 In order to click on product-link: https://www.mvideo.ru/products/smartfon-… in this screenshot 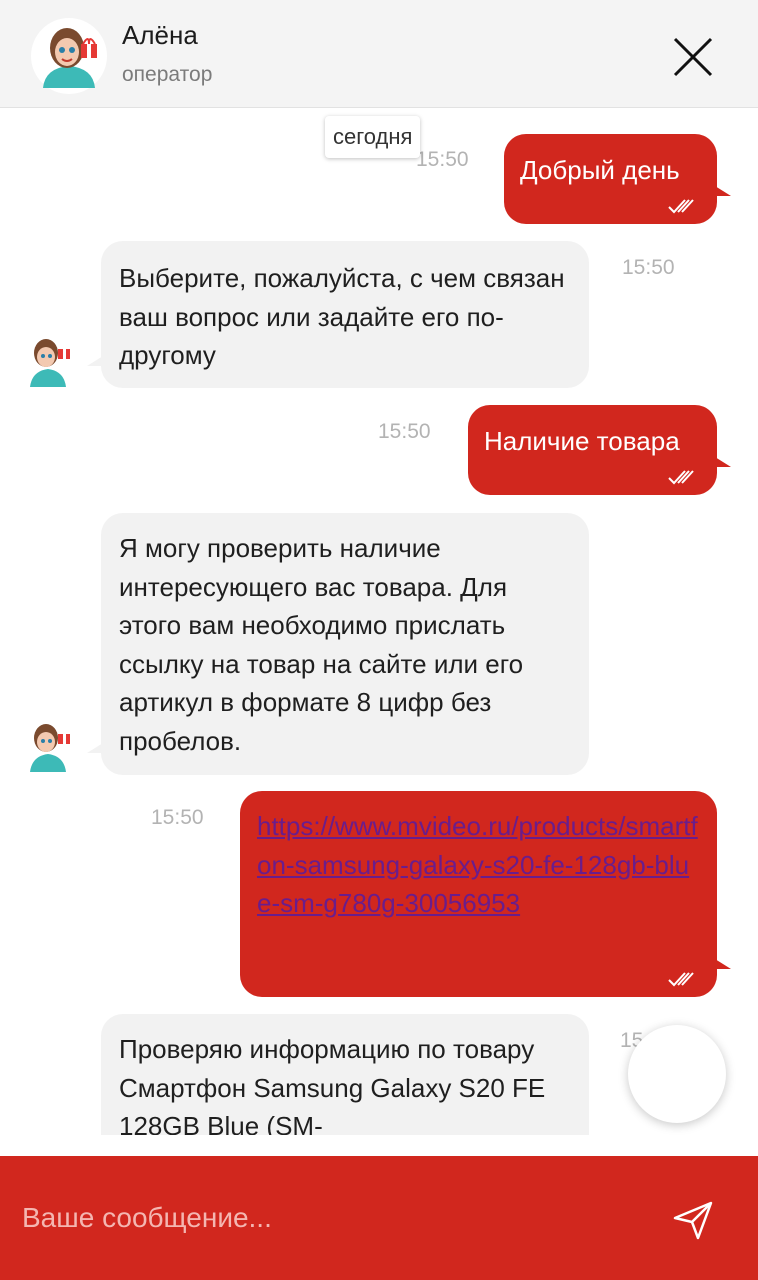, I will do `click(477, 864)`.